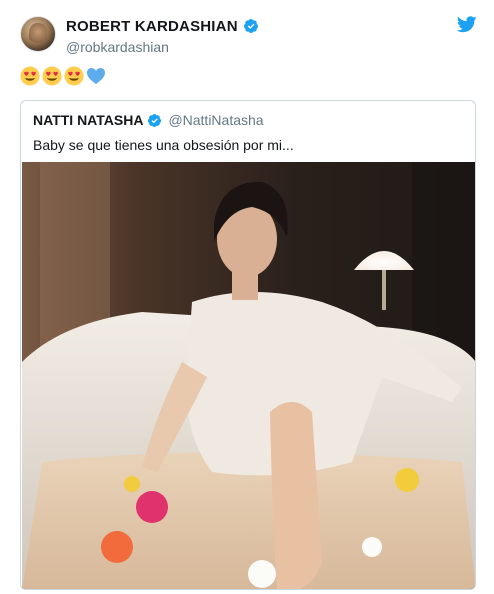 This screenshot has height=594, width=494. I want to click on author-display-name: ROBERT KARDASHIAN, so click(152, 26).